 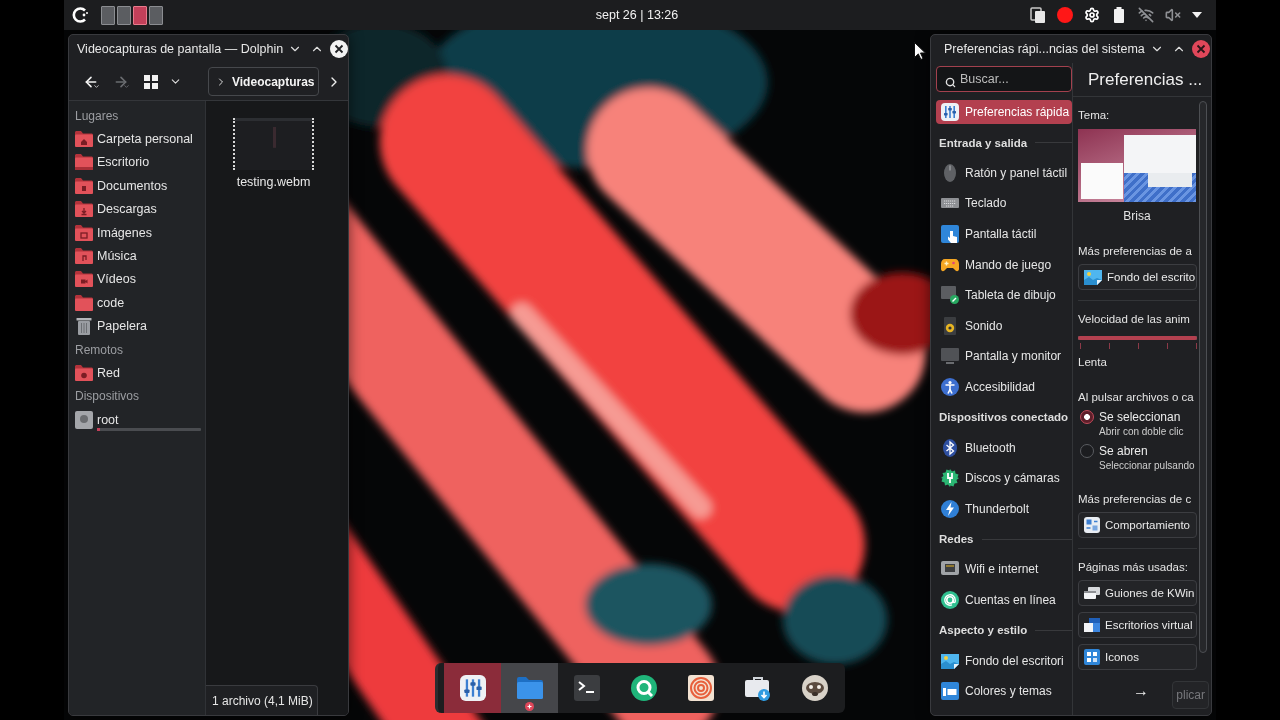 What do you see at coordinates (137, 139) in the screenshot?
I see `sidebar-item: Carpeta personal` at bounding box center [137, 139].